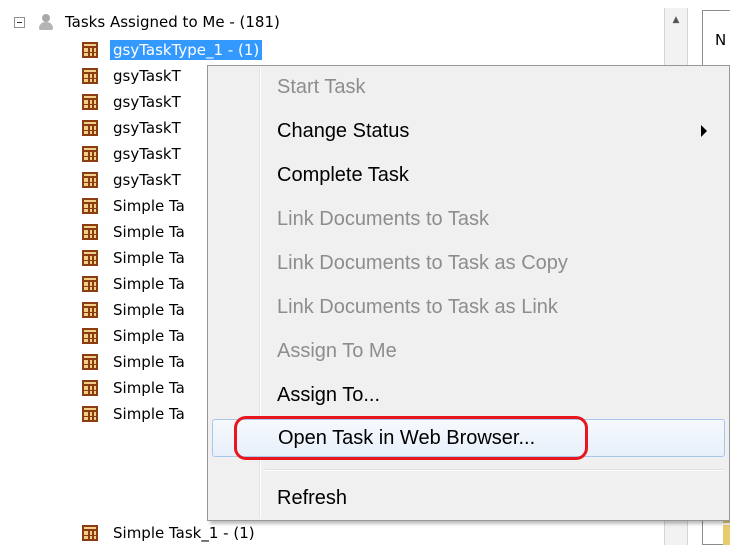 This screenshot has width=730, height=545. Describe the element at coordinates (343, 174) in the screenshot. I see `menu-item-label: Complete Task` at that location.